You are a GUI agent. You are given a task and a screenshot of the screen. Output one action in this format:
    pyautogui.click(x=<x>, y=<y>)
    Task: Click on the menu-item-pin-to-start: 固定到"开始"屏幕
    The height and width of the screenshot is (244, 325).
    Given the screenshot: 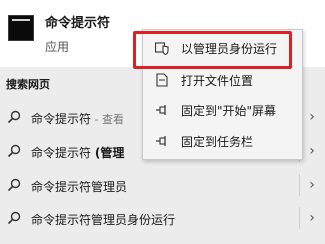 What is the action you would take?
    pyautogui.click(x=222, y=110)
    